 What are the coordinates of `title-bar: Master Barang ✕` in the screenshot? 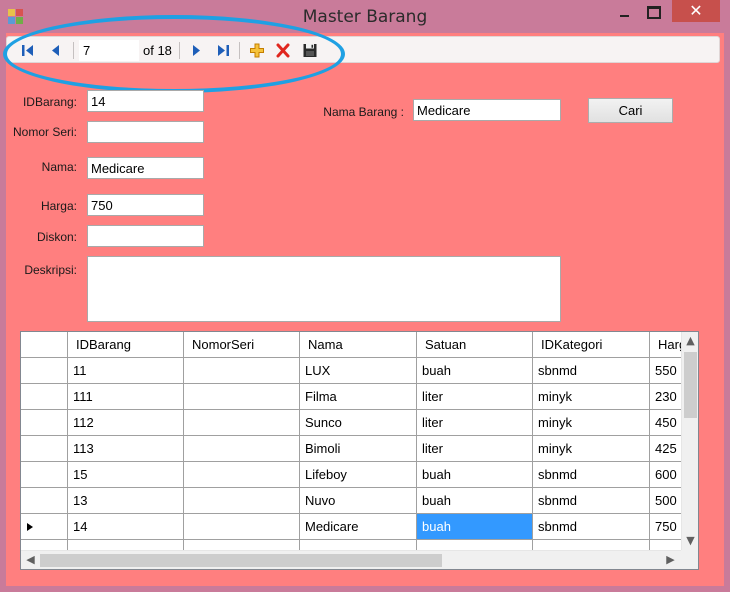 It's located at (365, 17).